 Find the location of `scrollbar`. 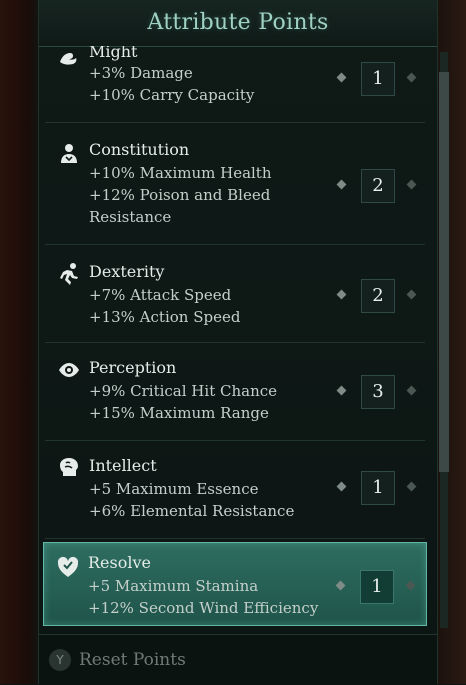

scrollbar is located at coordinates (444, 340).